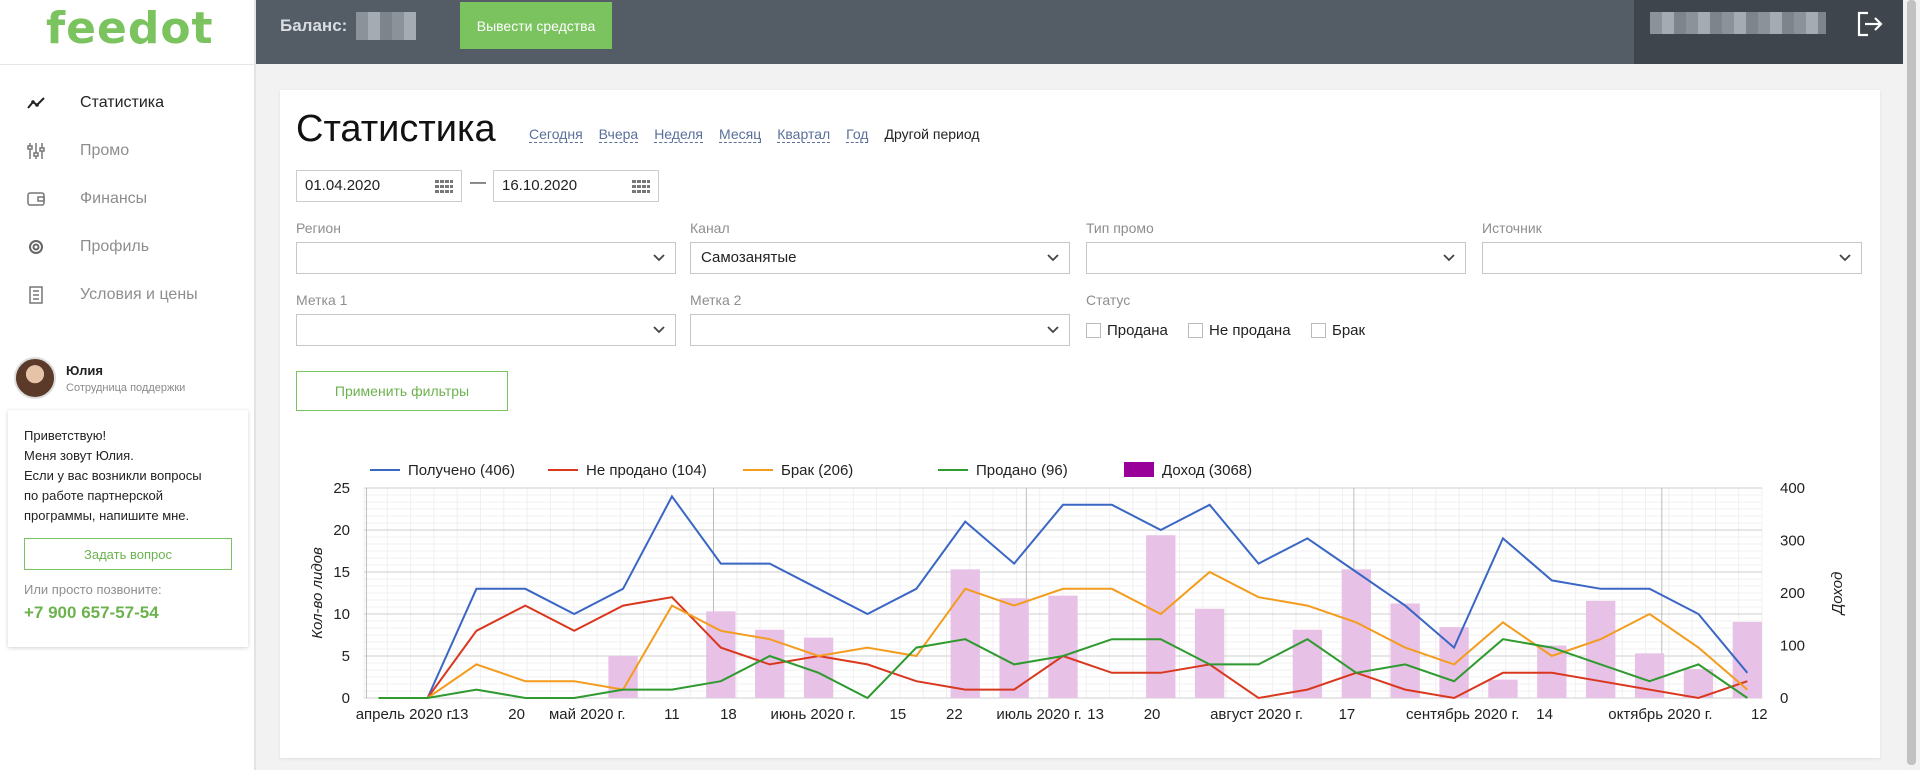 The image size is (1920, 770). I want to click on date-to-input: 16.10.2020, so click(576, 186).